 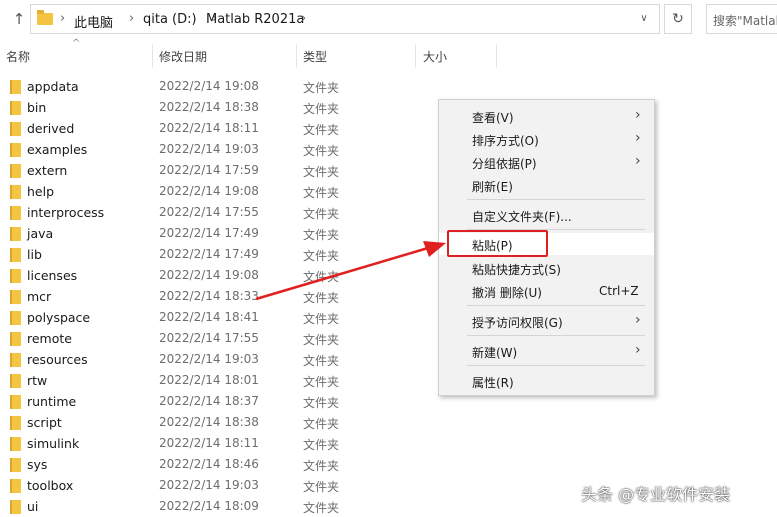 What do you see at coordinates (215, 401) in the screenshot?
I see `file-row: runtime 2022/2/14 18:37 文件夹` at bounding box center [215, 401].